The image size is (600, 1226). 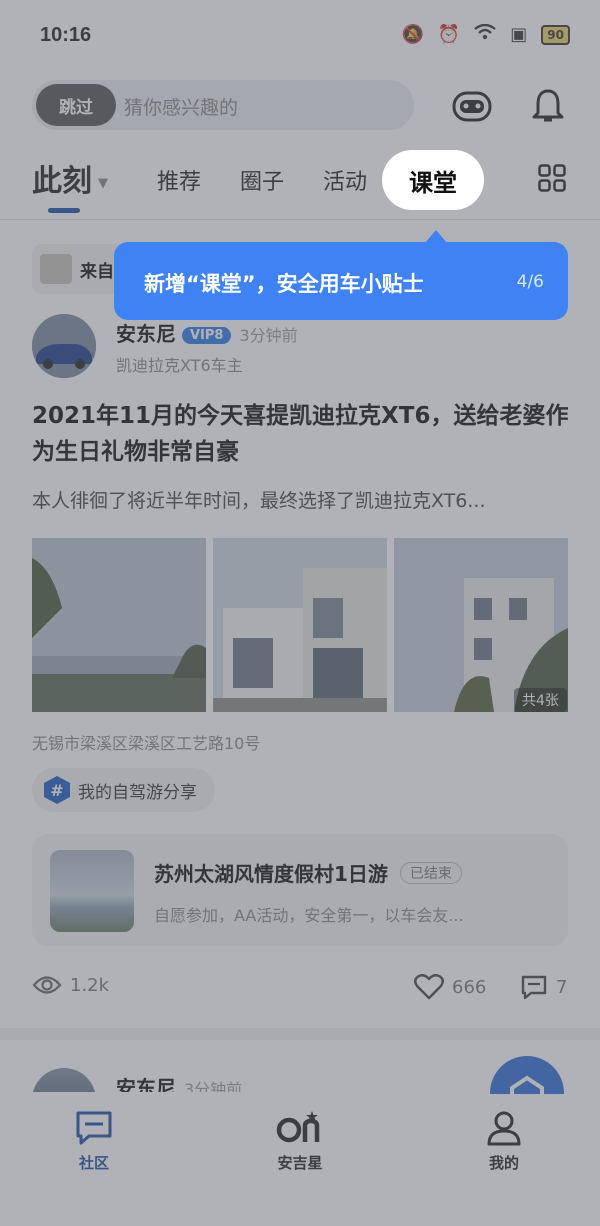 I want to click on tab-classroom: 课堂, so click(x=433, y=180).